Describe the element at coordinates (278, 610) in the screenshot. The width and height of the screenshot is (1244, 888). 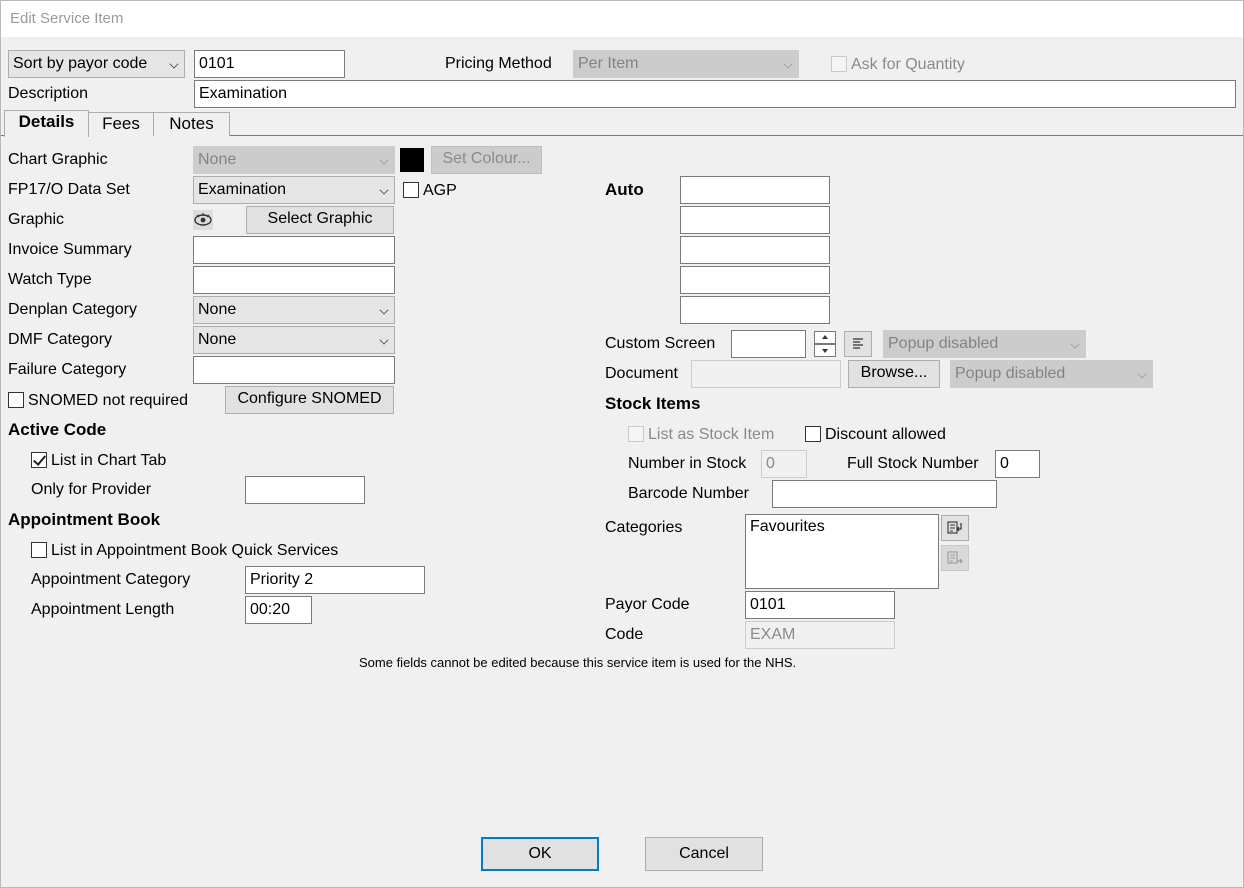
I see `appointment-length-input: 00:20` at that location.